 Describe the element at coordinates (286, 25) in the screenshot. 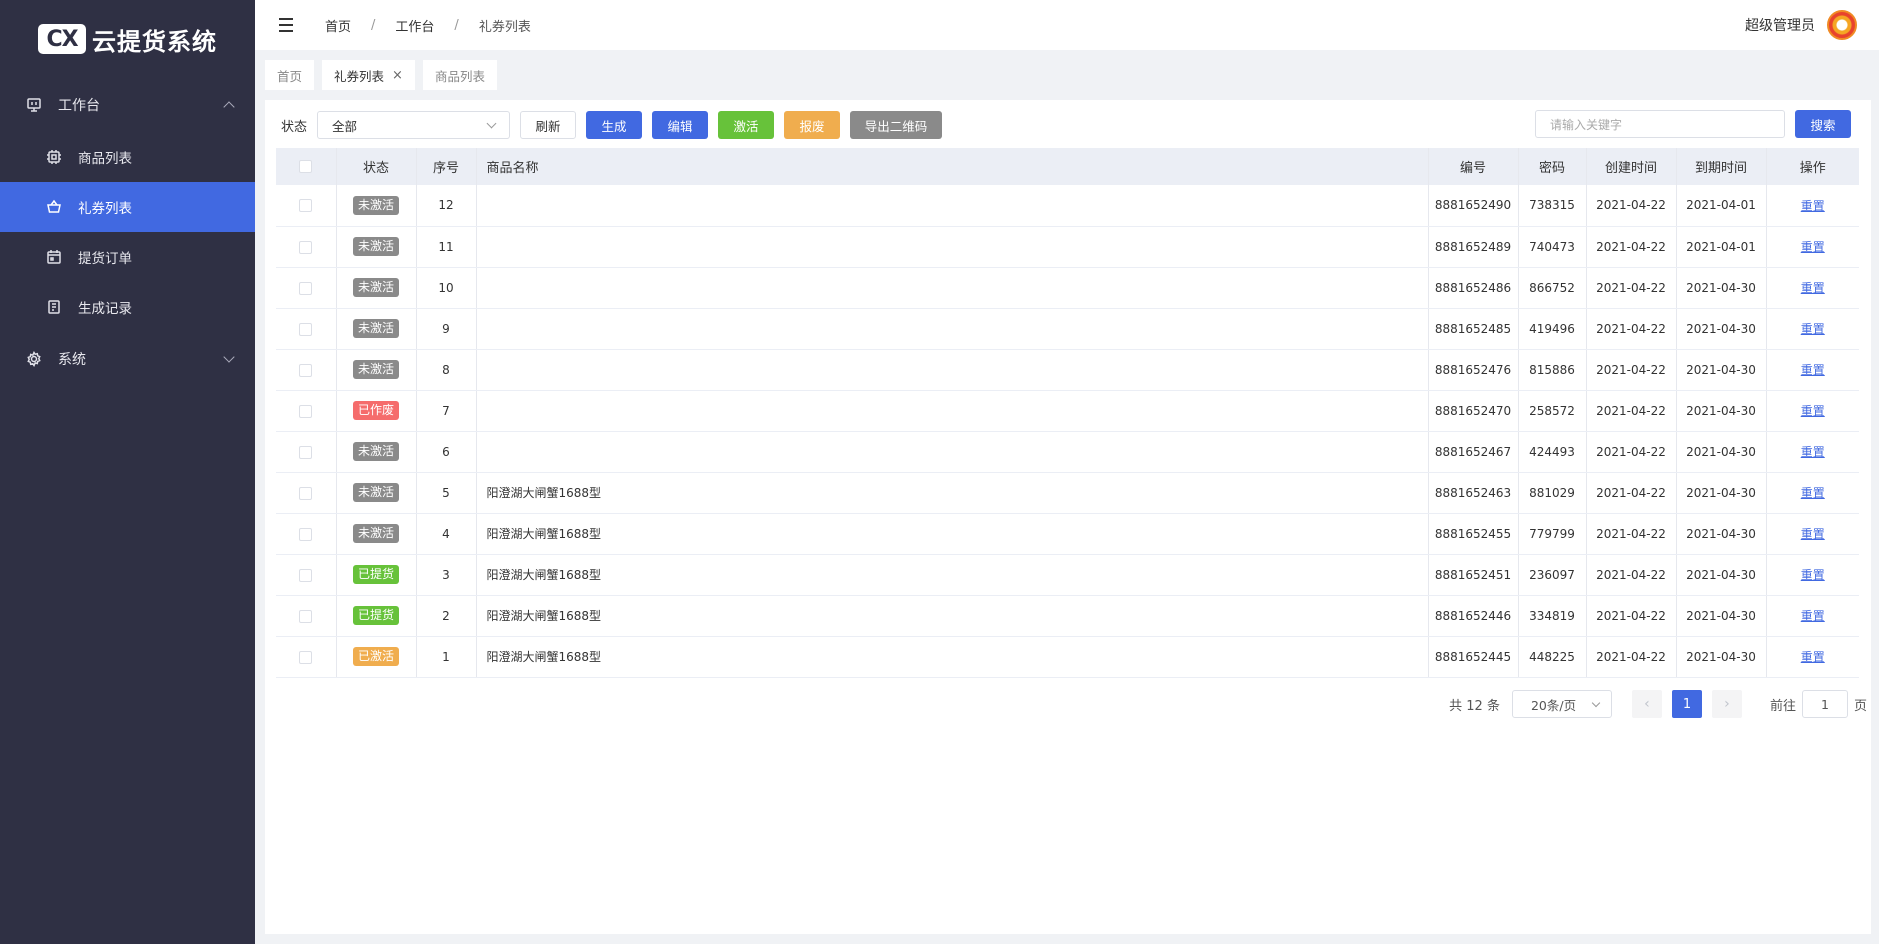

I see `menu-toggle-icon` at that location.